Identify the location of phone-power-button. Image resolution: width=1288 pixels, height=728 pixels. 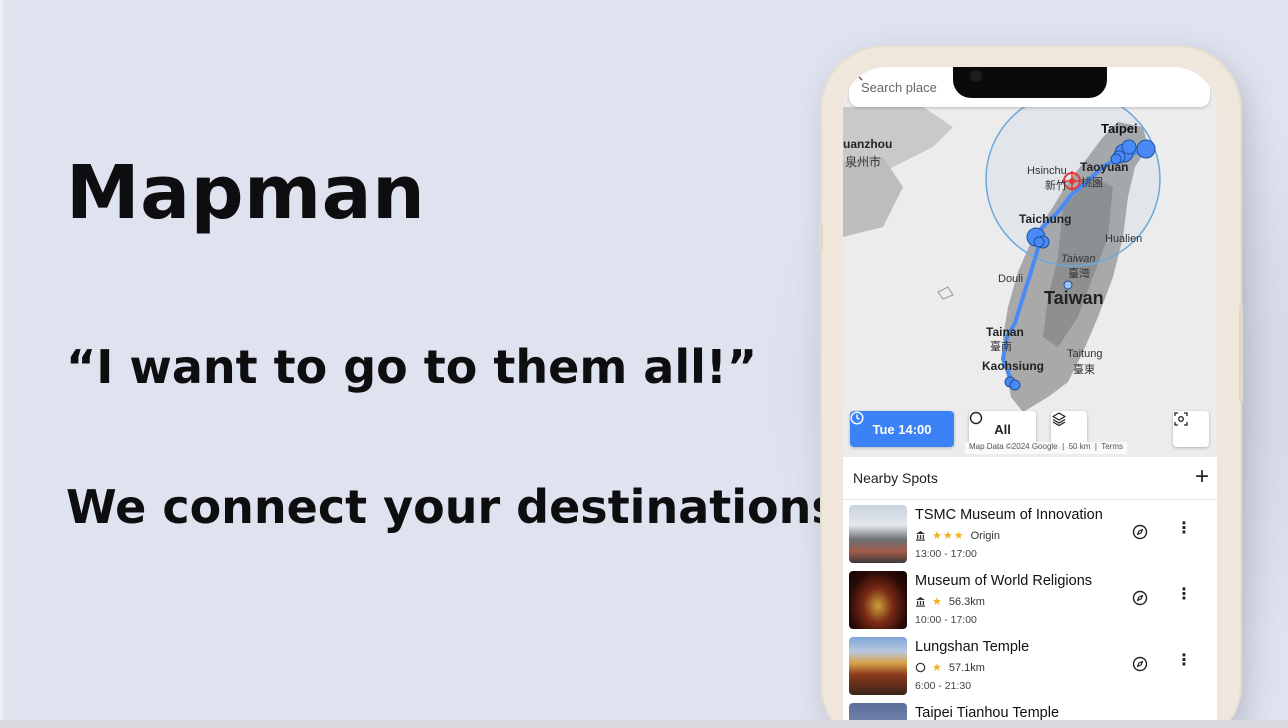
(1241, 354).